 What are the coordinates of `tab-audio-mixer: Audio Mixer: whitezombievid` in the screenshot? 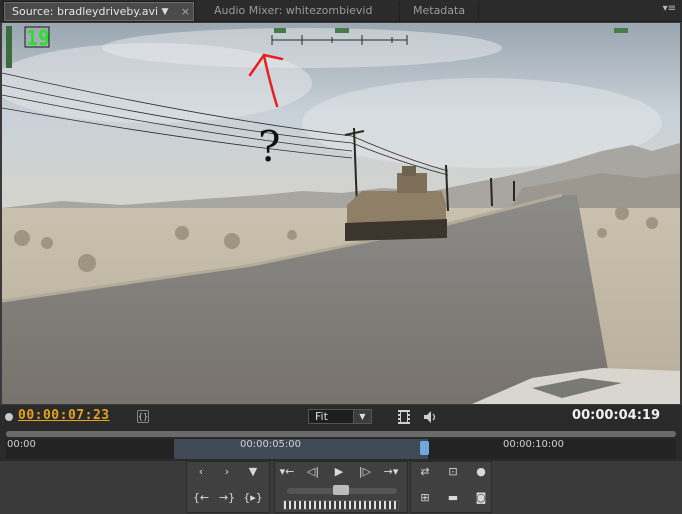 It's located at (303, 11).